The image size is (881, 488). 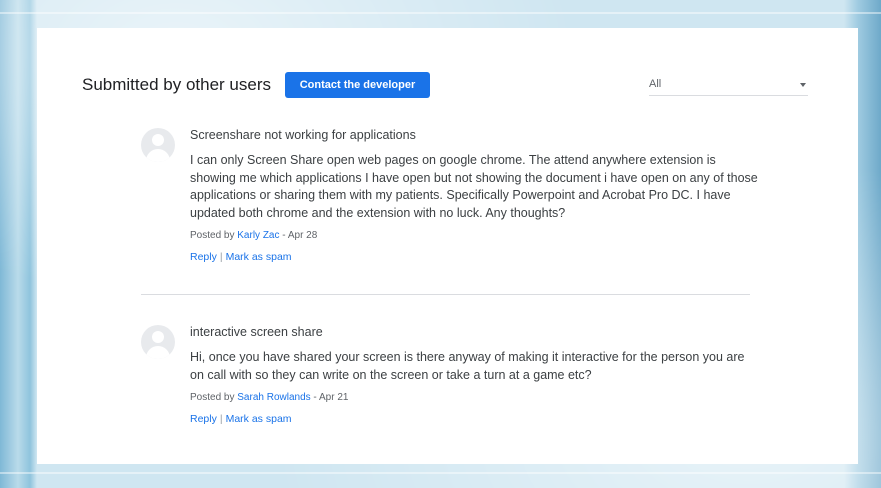 I want to click on review-divider, so click(x=445, y=294).